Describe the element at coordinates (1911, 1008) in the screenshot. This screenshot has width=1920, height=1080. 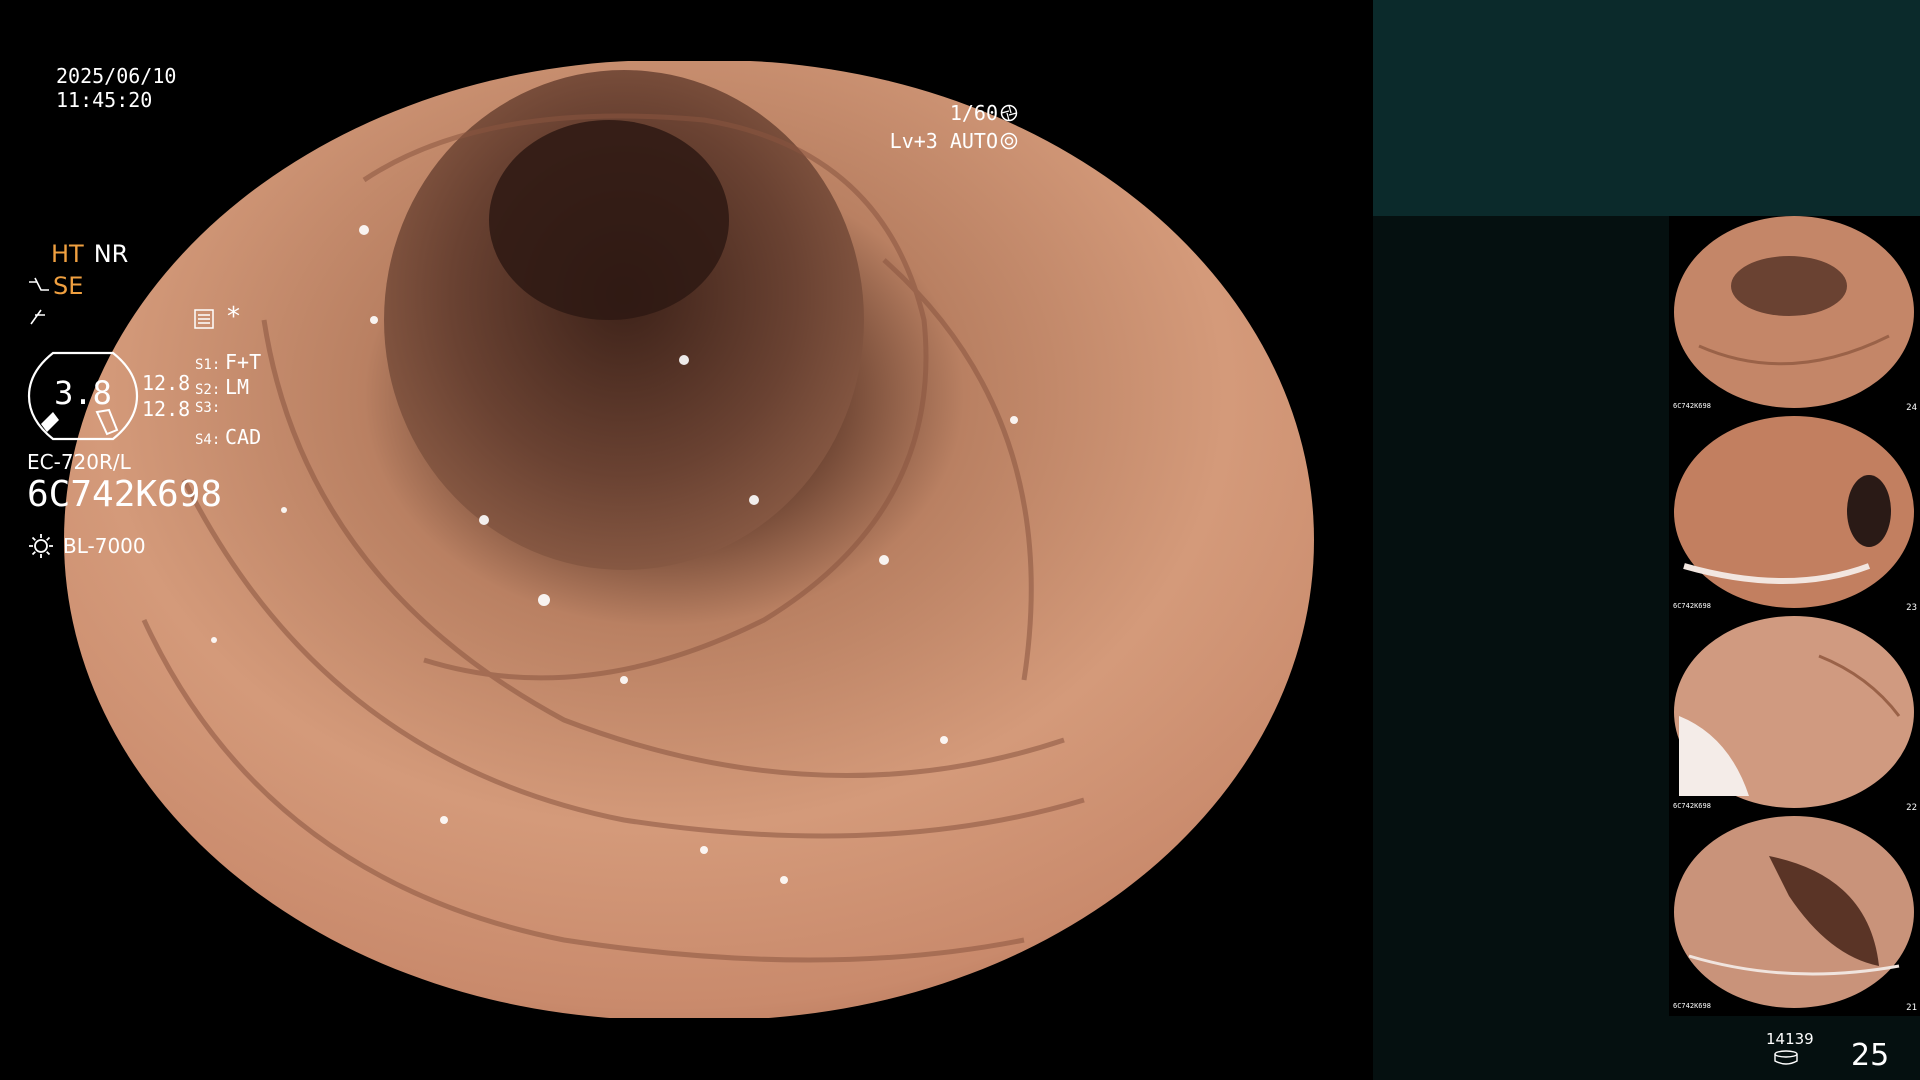
I see `thumbnail-index: 21` at that location.